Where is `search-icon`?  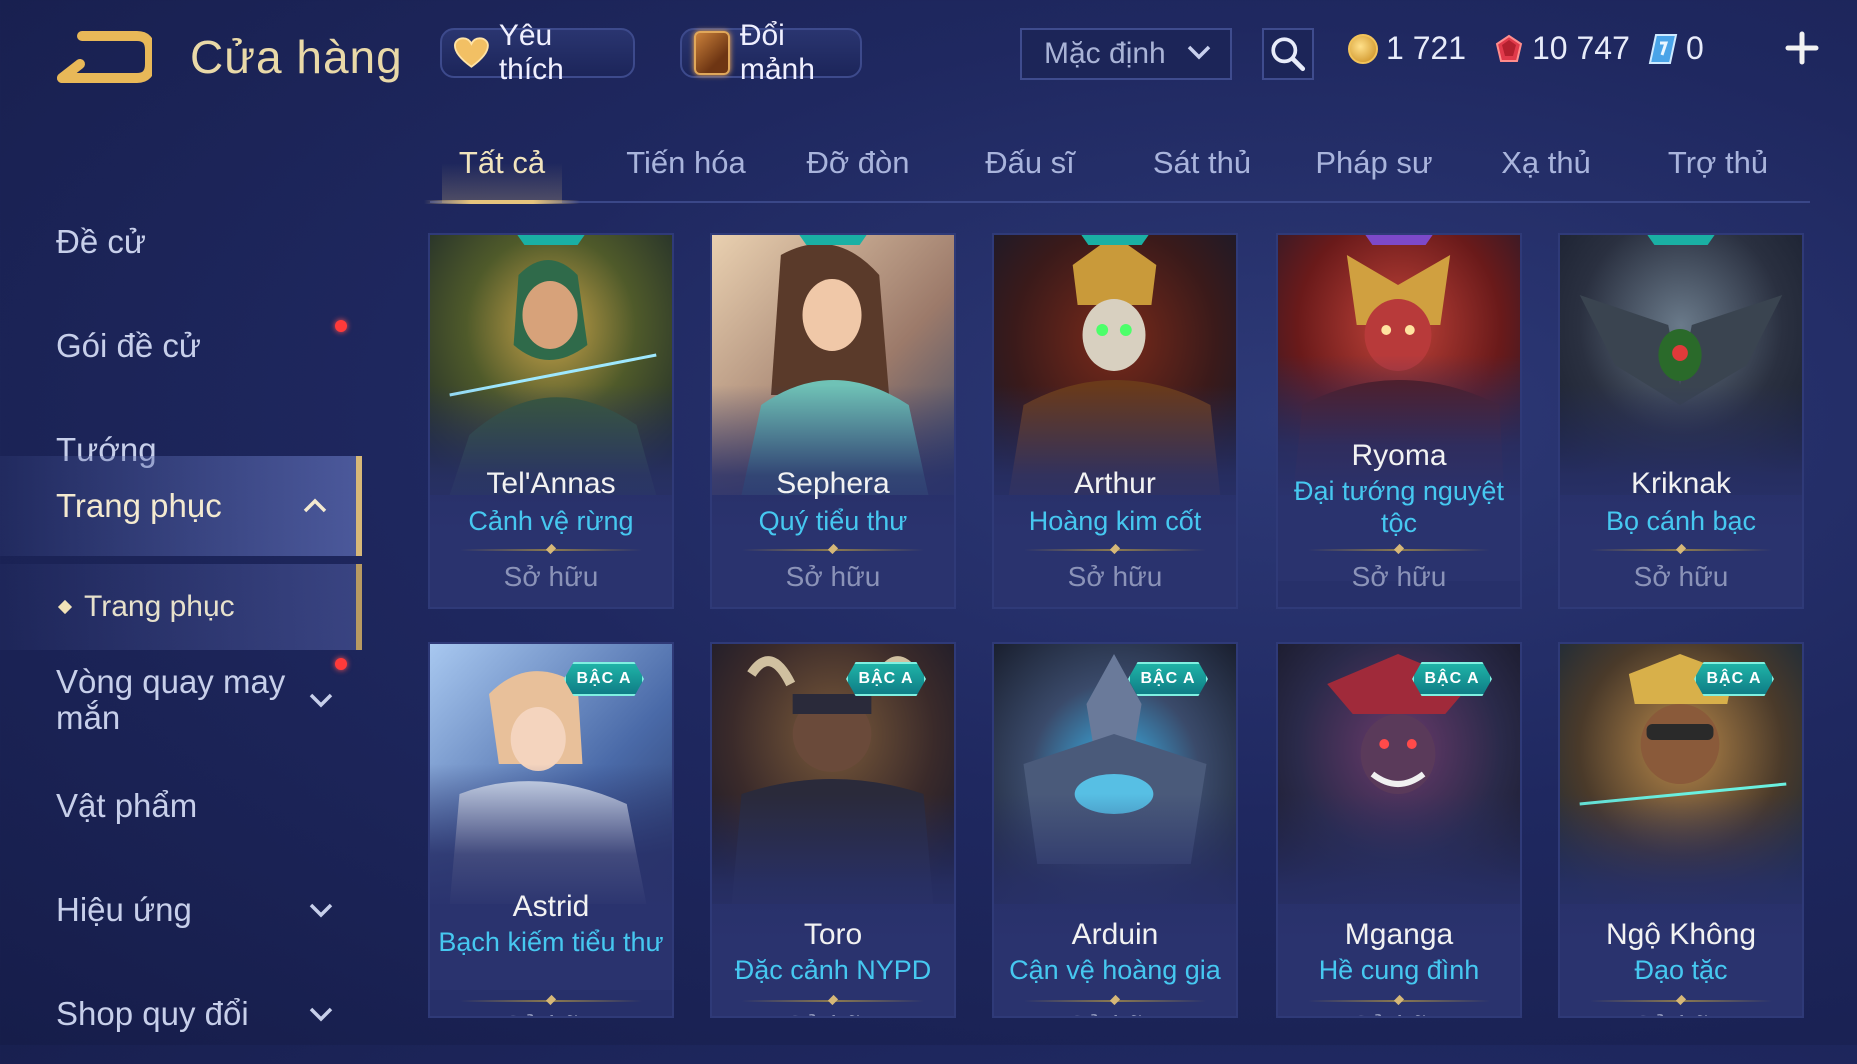
search-icon is located at coordinates (1288, 54).